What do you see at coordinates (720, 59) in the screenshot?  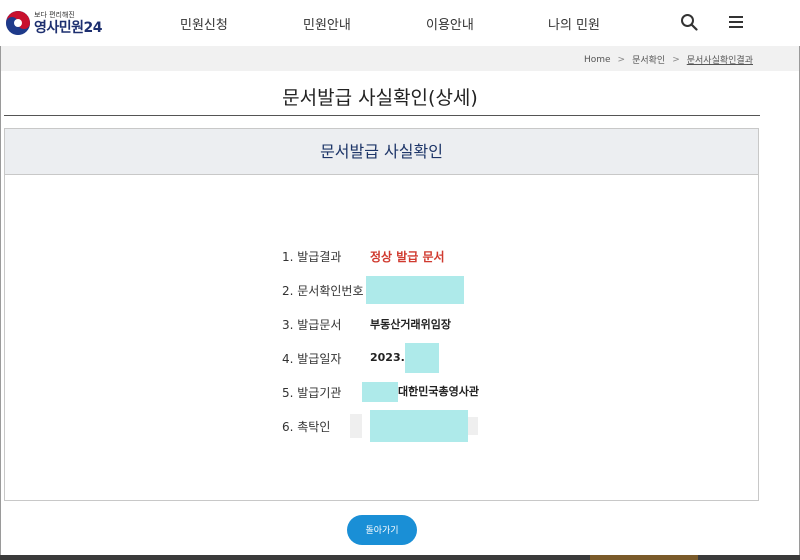 I see `breadcrumb-current: 문서사실확인결과` at bounding box center [720, 59].